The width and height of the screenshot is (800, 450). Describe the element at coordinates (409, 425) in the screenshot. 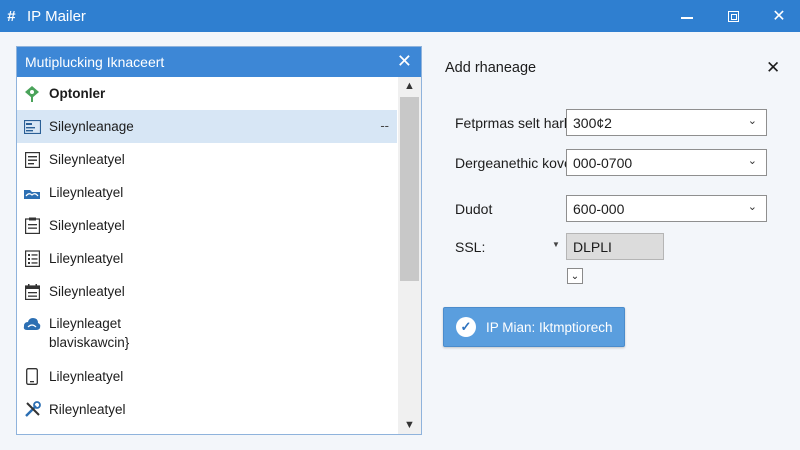

I see `scroll-down-icon: ▼` at that location.